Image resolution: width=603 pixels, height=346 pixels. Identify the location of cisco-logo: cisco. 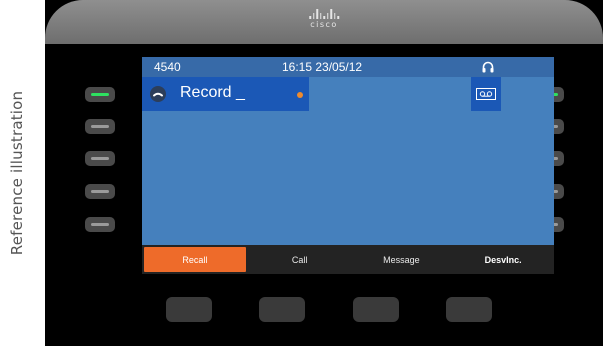
(324, 19).